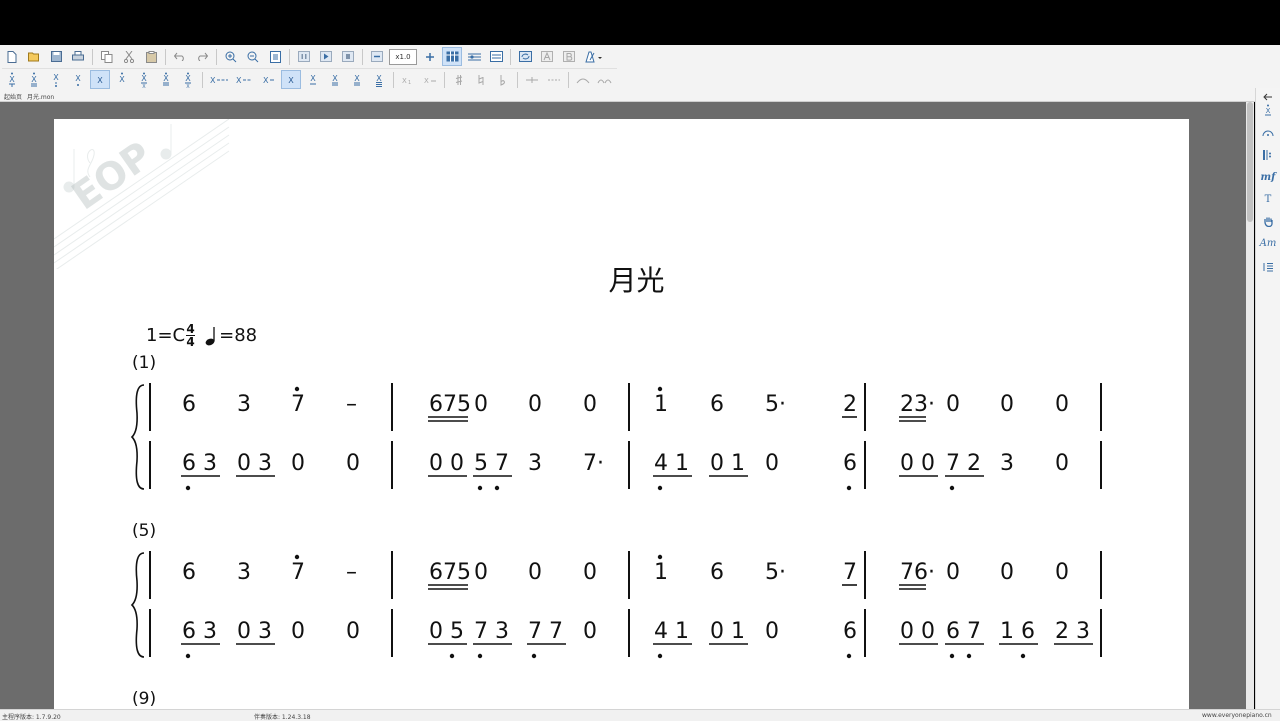  What do you see at coordinates (180, 56) in the screenshot?
I see `undo-icon` at bounding box center [180, 56].